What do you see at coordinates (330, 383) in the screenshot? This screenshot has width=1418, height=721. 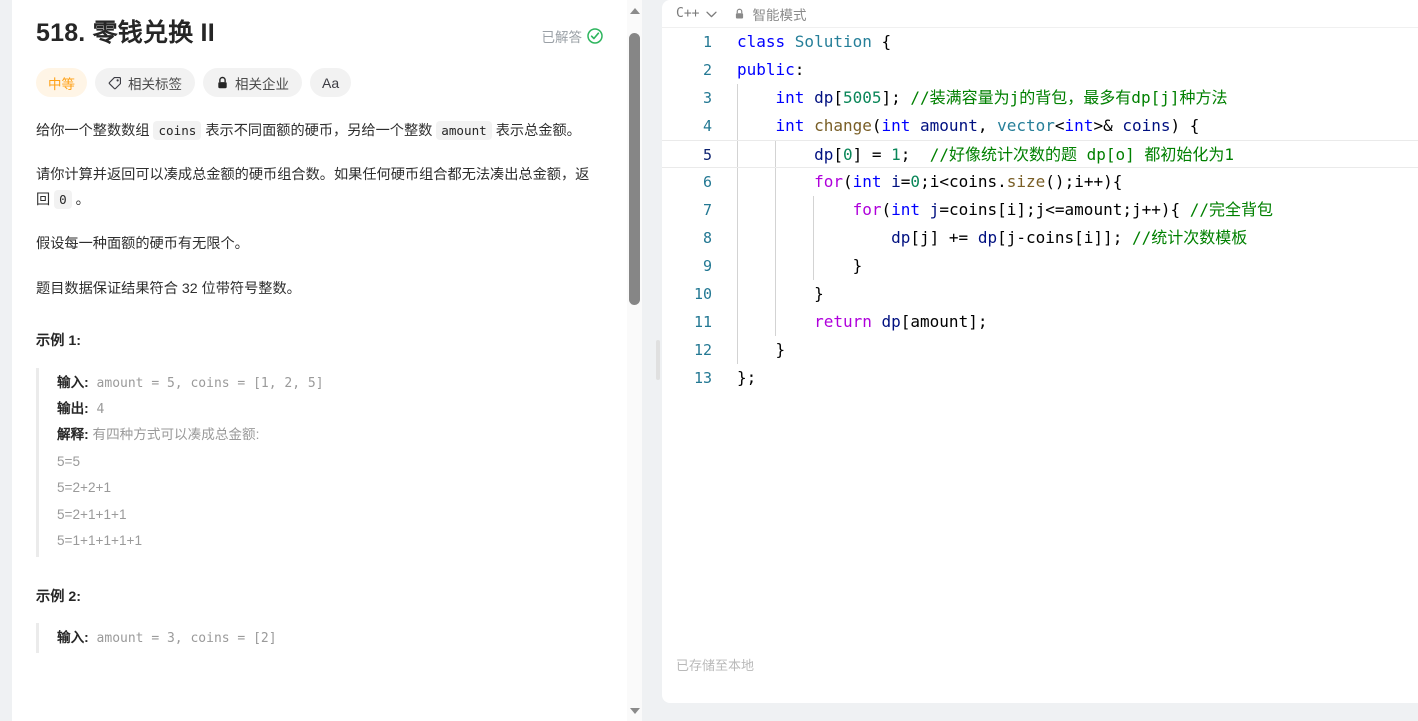 I see `example-line: 输入: amount = 5, coins = [1, 2, 5]` at bounding box center [330, 383].